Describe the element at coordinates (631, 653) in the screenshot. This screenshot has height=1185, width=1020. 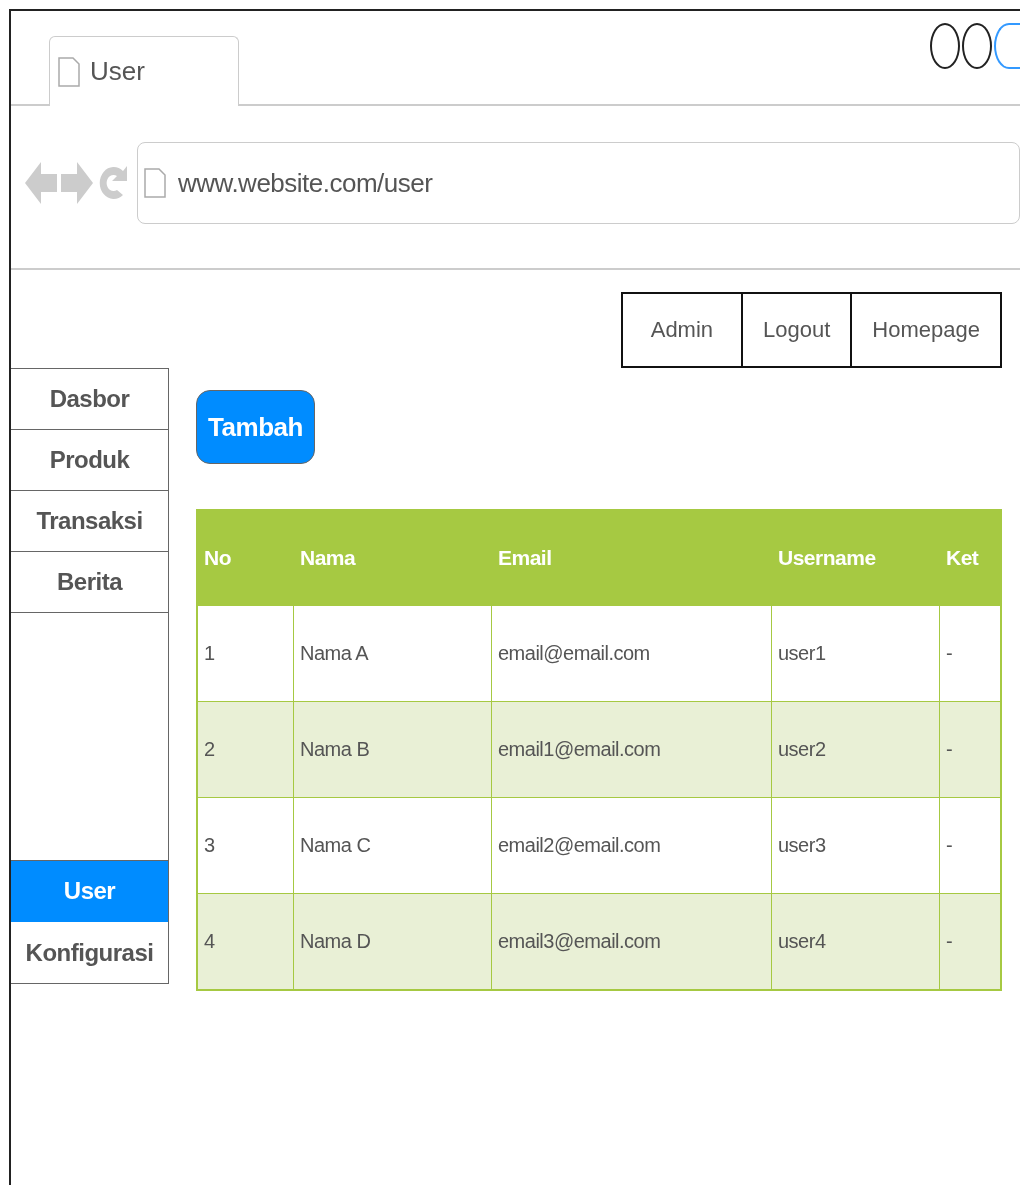
I see `table-cell: email@email.com` at that location.